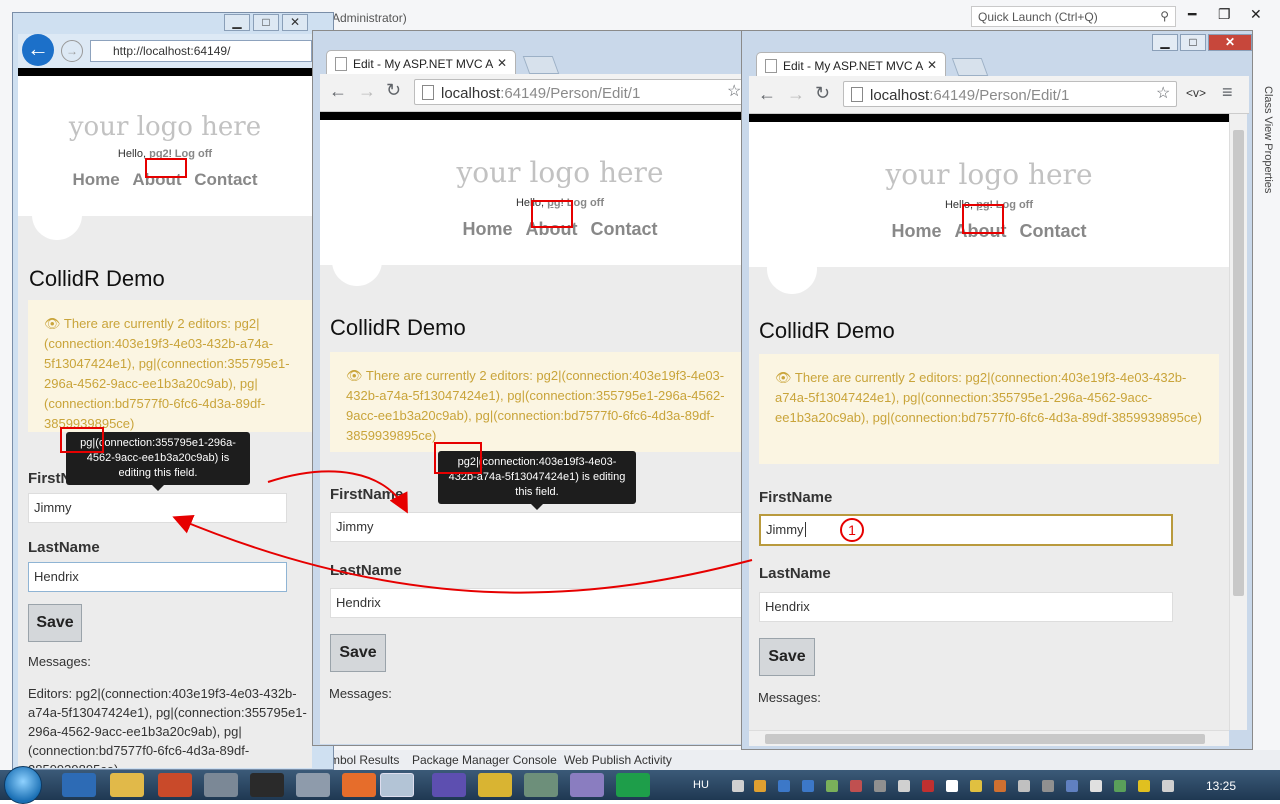 The image size is (1280, 804). What do you see at coordinates (1224, 14) in the screenshot?
I see `restore-icon: ❐` at bounding box center [1224, 14].